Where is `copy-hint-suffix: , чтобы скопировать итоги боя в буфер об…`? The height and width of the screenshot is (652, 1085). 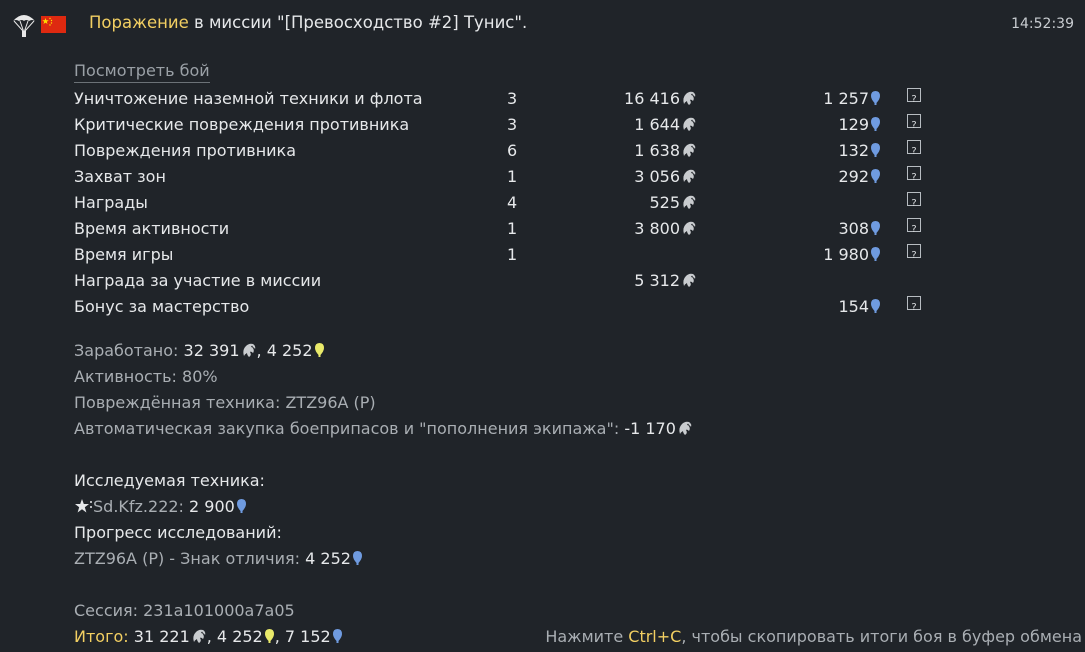 copy-hint-suffix: , чтобы скопировать итоги боя в буфер об… is located at coordinates (881, 636).